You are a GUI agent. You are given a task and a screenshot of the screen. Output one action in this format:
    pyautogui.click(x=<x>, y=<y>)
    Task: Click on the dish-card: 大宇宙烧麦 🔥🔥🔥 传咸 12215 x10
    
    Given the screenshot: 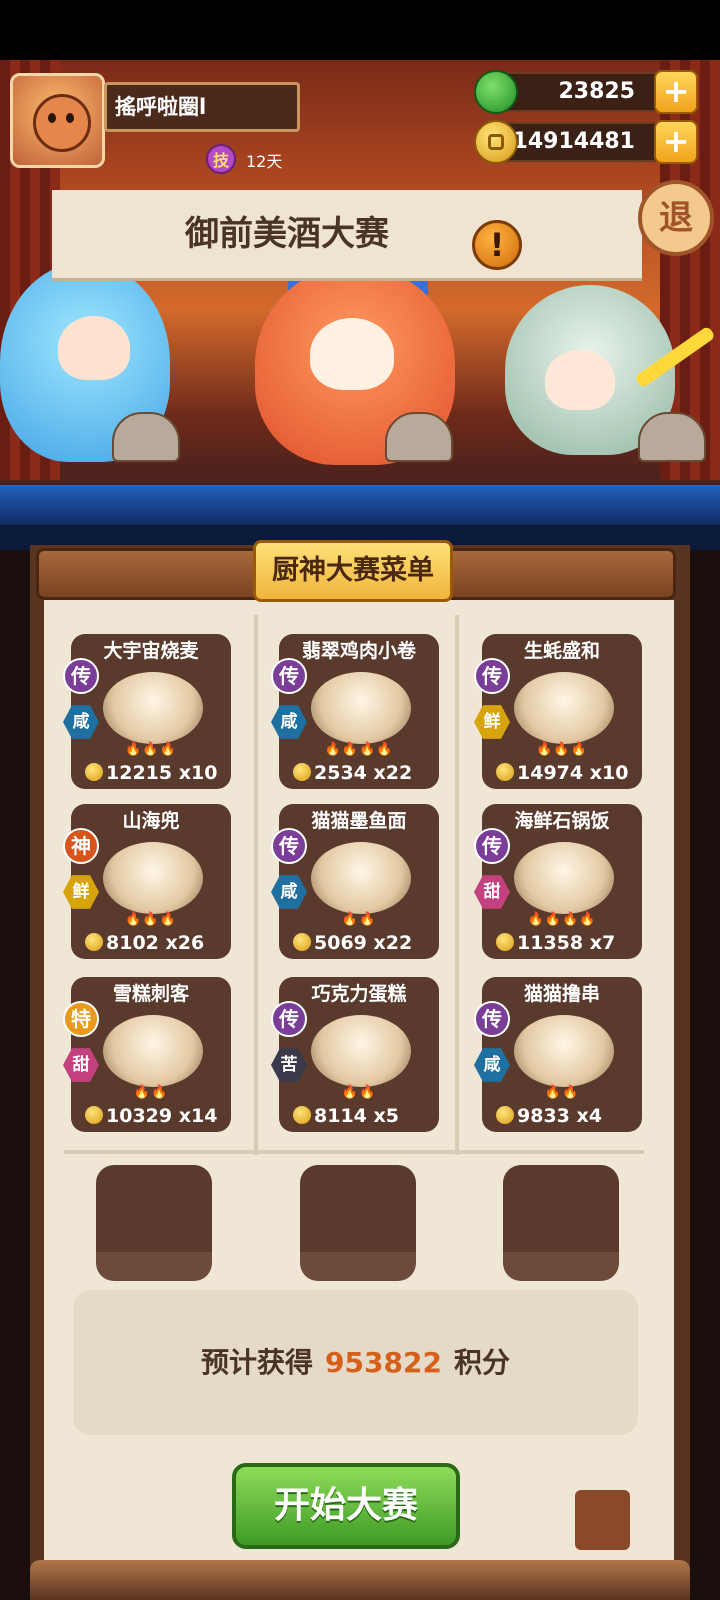 What is the action you would take?
    pyautogui.click(x=147, y=711)
    